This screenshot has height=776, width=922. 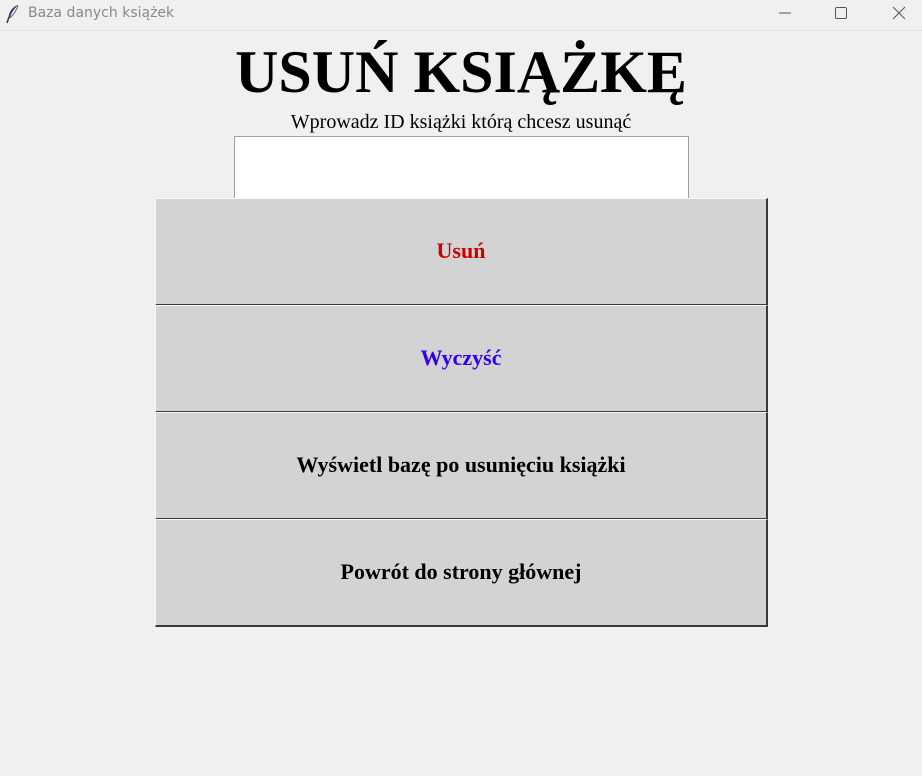 I want to click on clear-button-label: Wyczyść, so click(x=461, y=357).